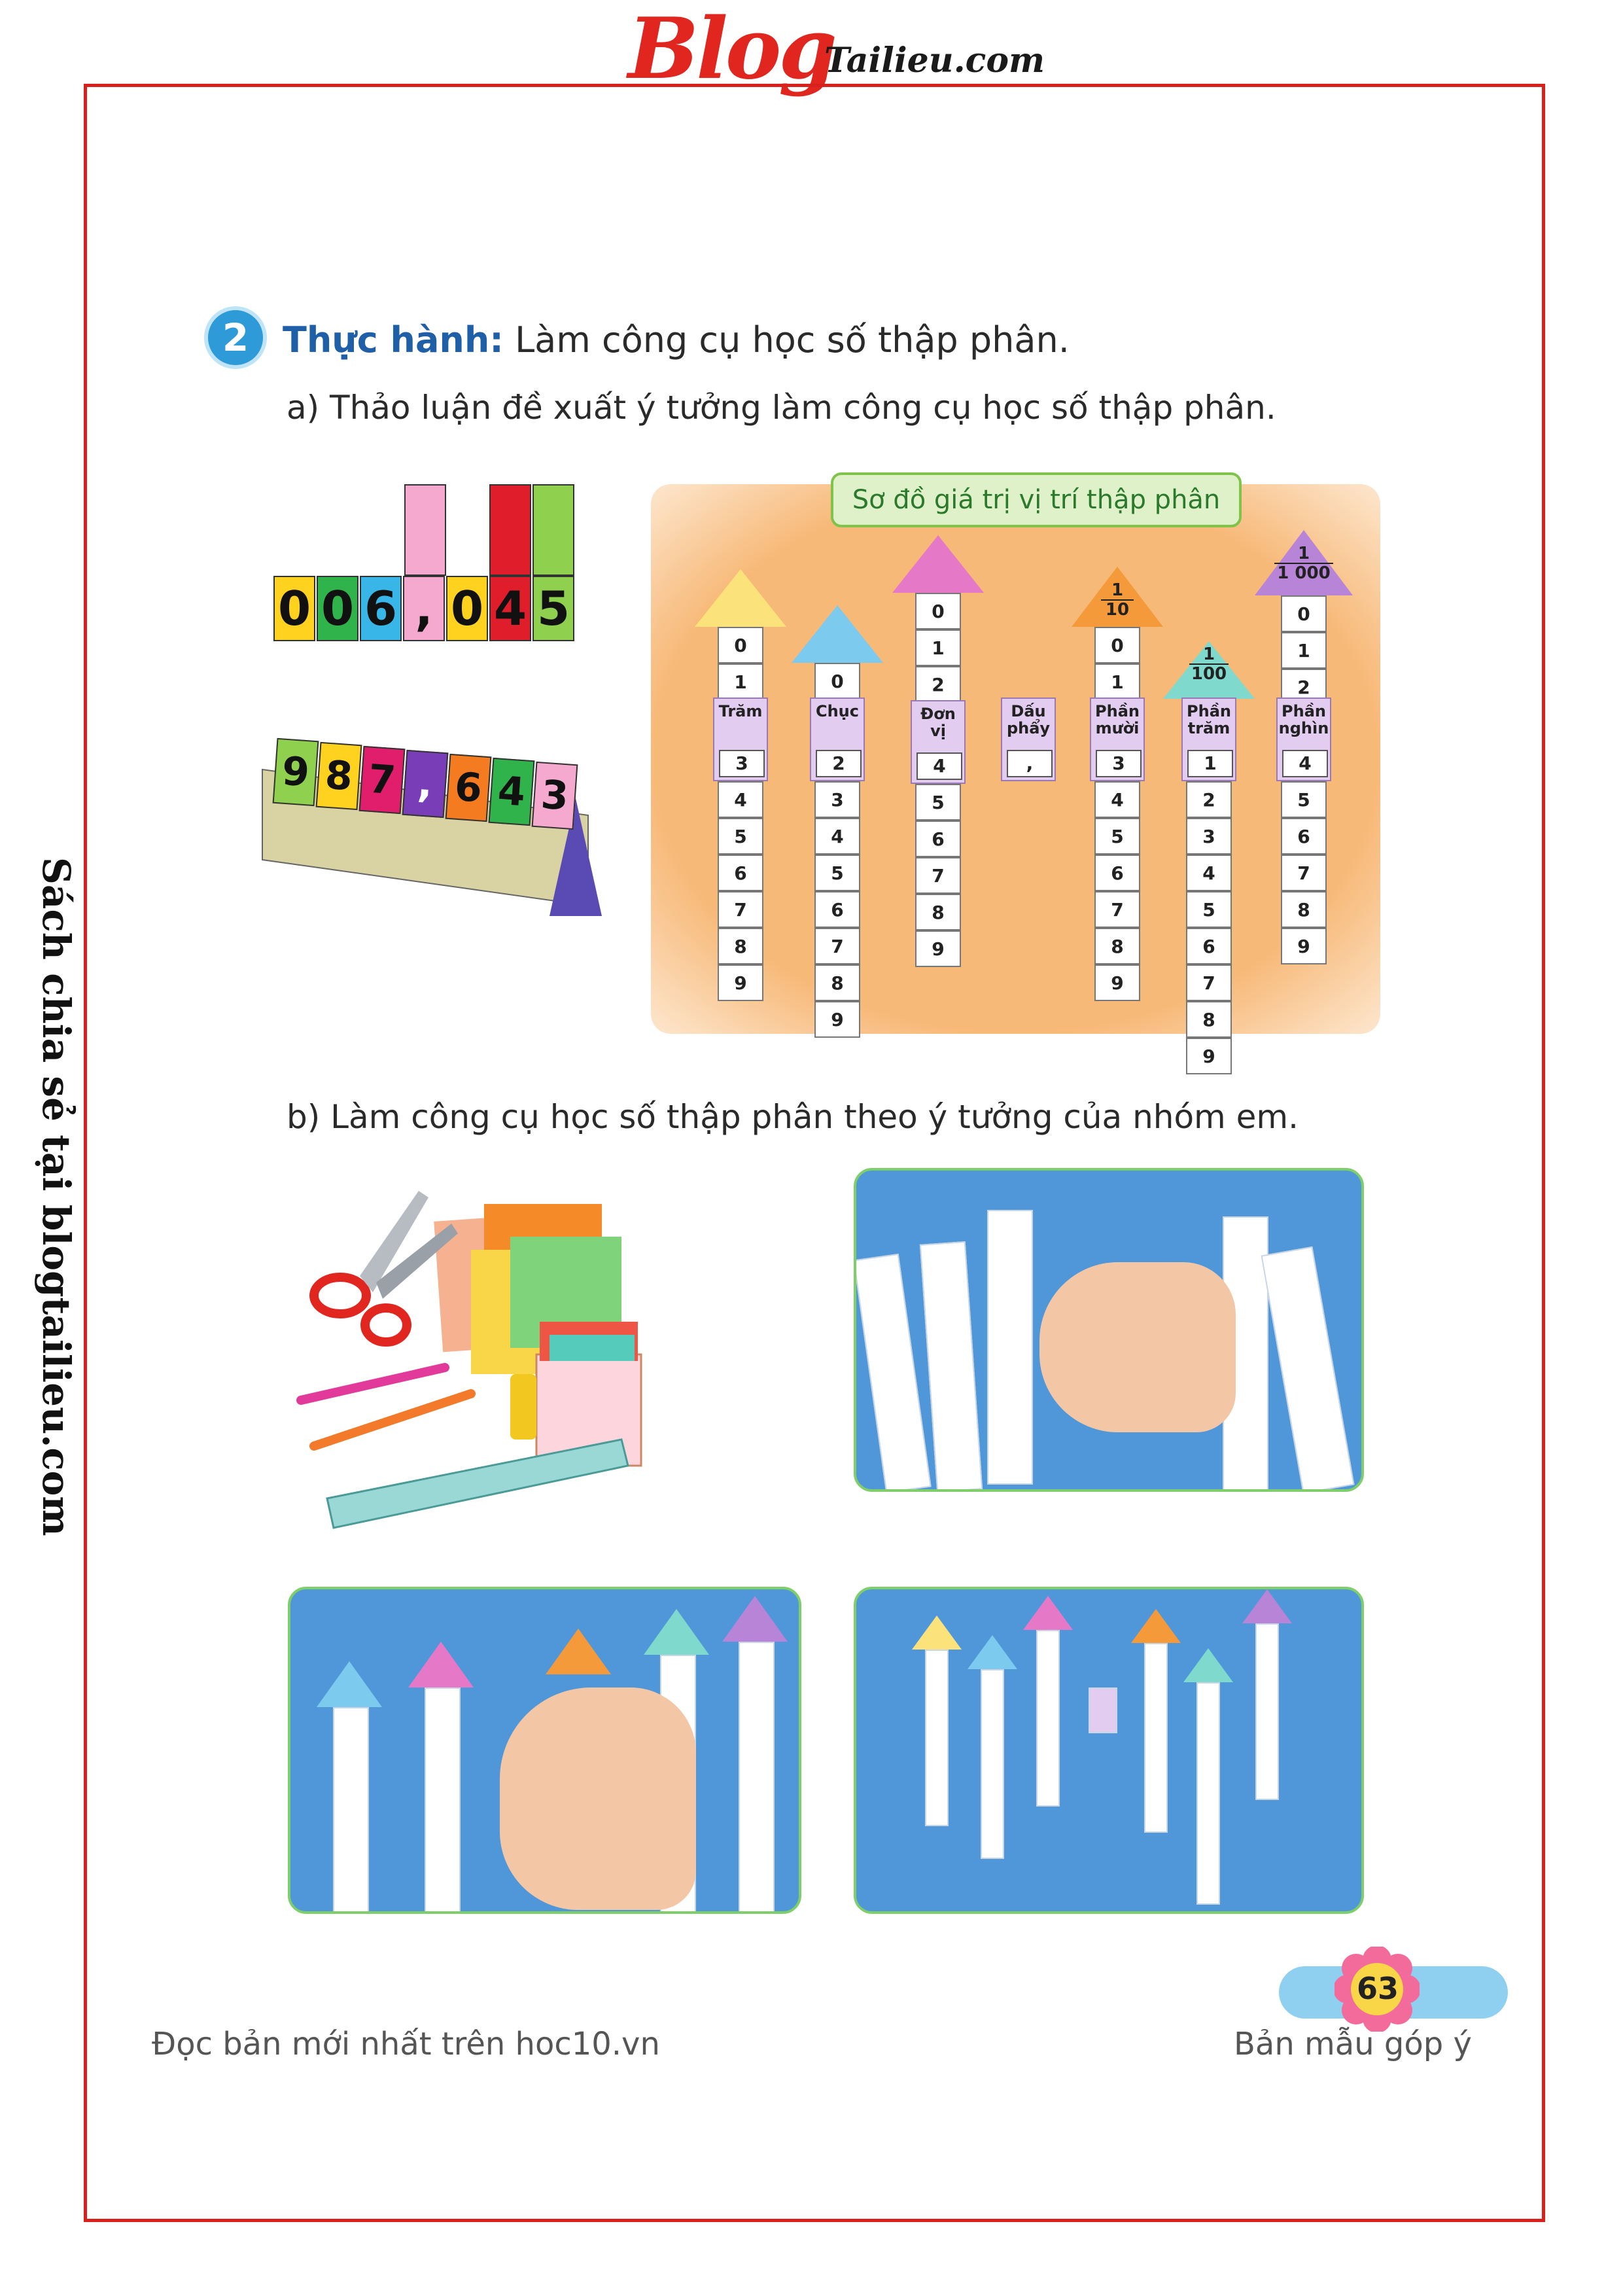  What do you see at coordinates (339, 776) in the screenshot?
I see `number-card: 8` at bounding box center [339, 776].